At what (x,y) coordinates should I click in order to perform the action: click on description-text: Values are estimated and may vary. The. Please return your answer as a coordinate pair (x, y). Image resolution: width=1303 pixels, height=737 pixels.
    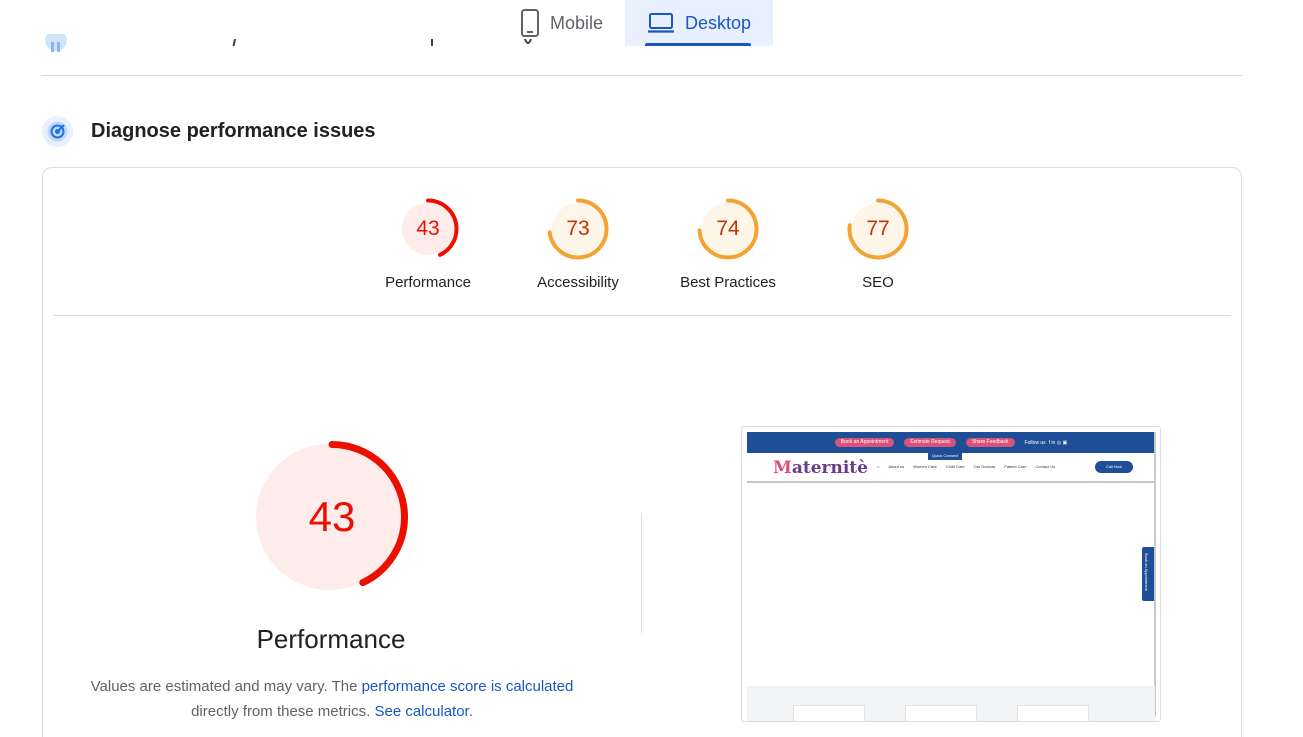
    Looking at the image, I should click on (226, 686).